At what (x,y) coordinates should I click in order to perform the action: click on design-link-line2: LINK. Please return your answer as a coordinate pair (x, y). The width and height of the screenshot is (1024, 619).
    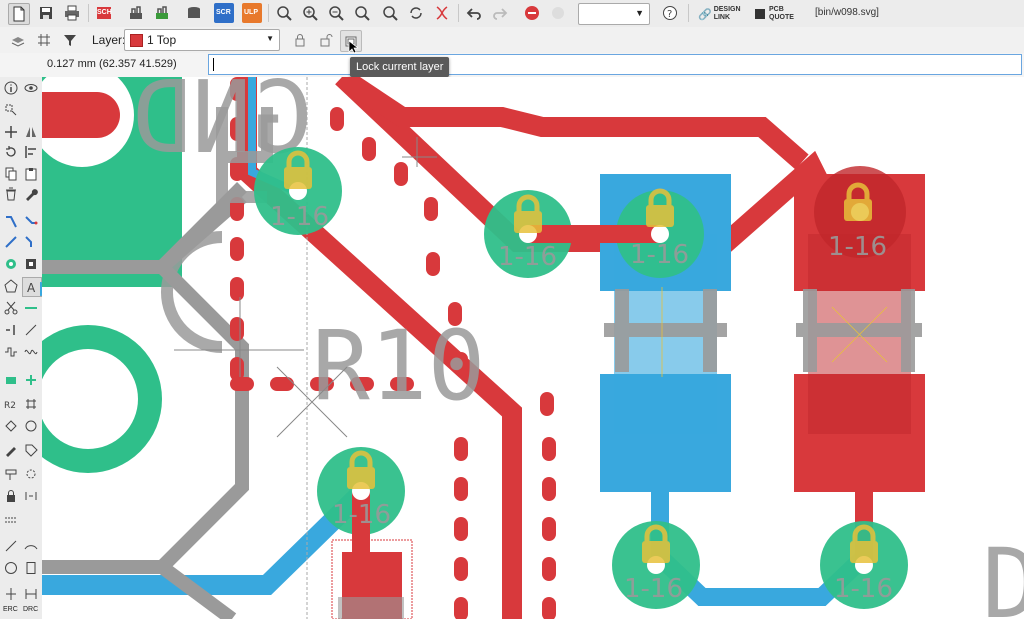
    Looking at the image, I should click on (722, 17).